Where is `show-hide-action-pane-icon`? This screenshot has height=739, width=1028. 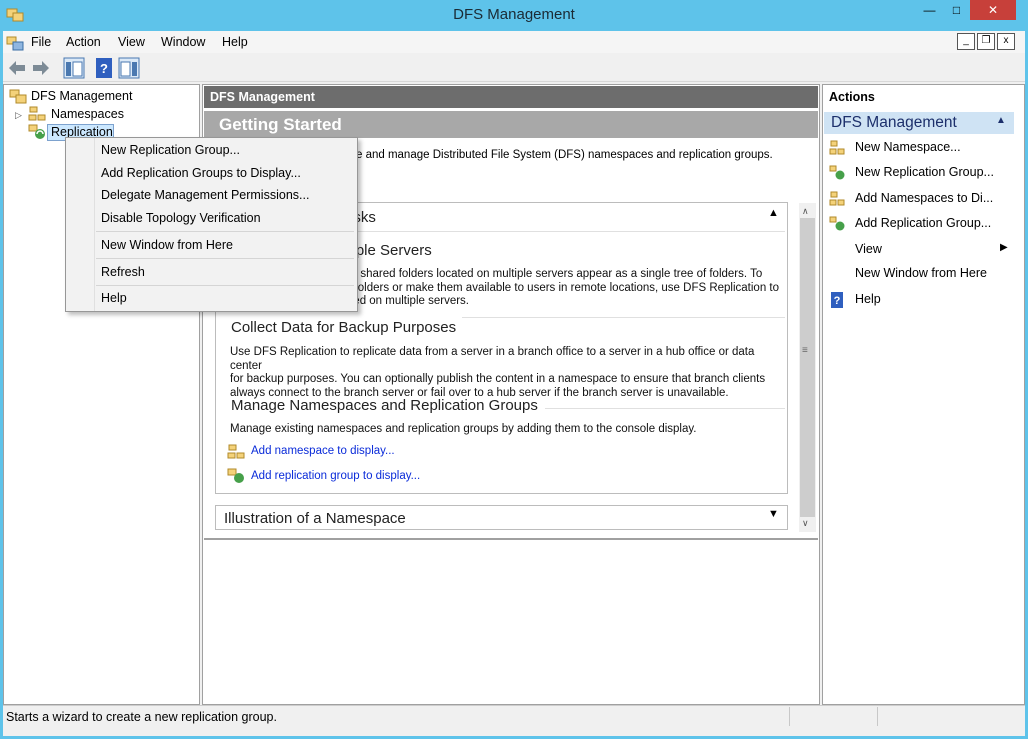
show-hide-action-pane-icon is located at coordinates (129, 68).